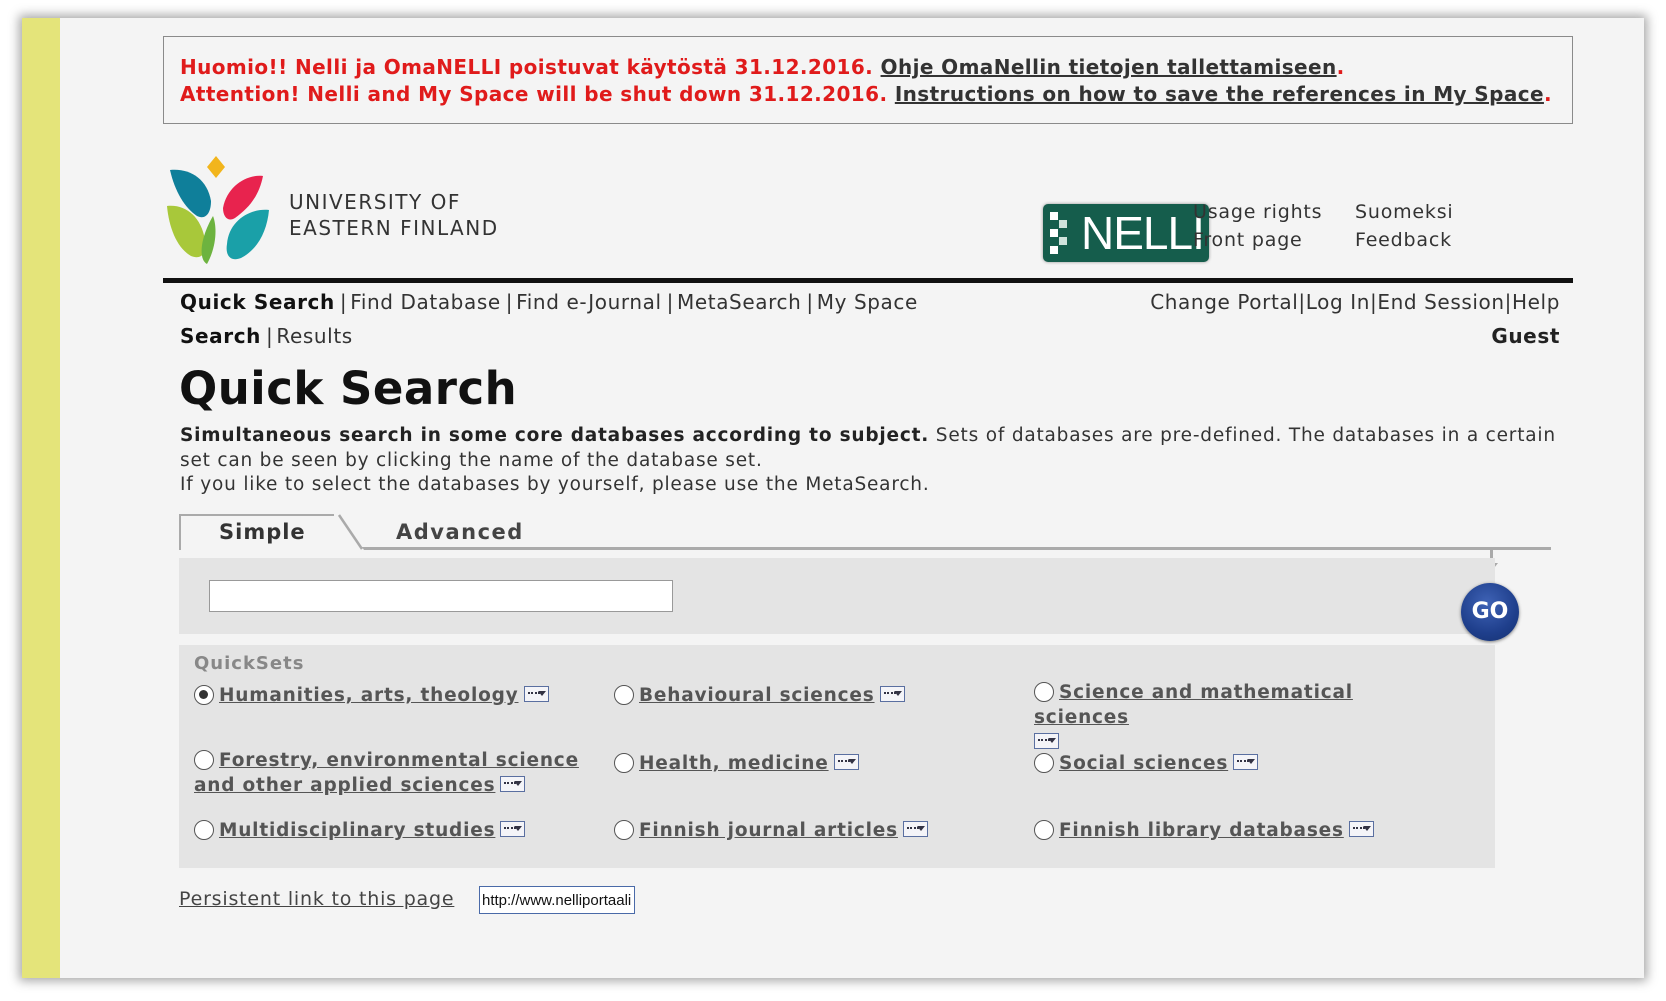 The image size is (1666, 1001). What do you see at coordinates (1536, 302) in the screenshot?
I see `nav-help: Help` at bounding box center [1536, 302].